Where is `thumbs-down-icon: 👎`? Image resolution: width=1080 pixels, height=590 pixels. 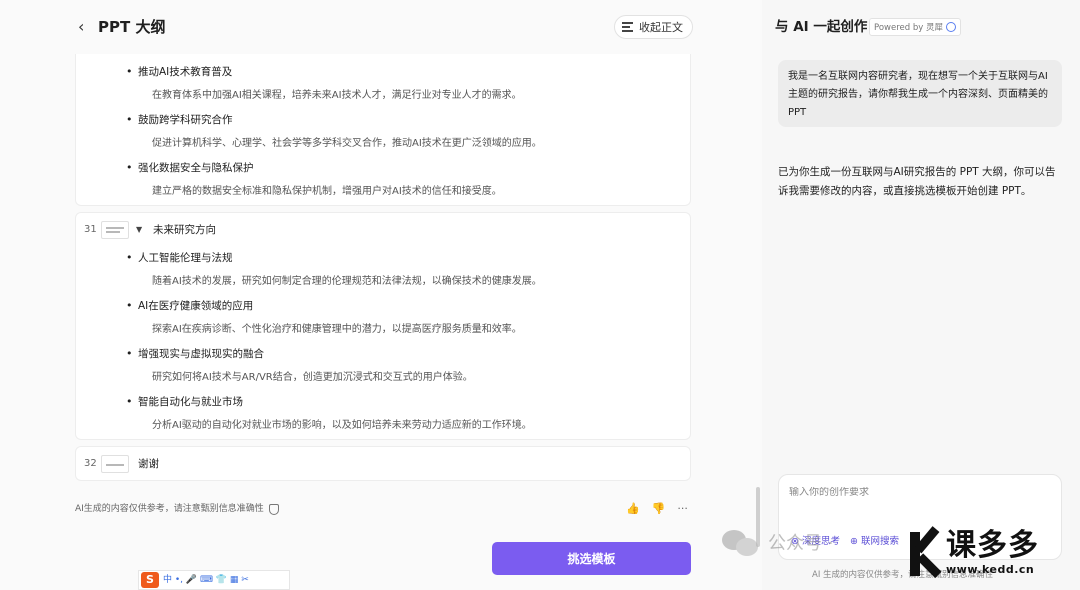 thumbs-down-icon: 👎 is located at coordinates (659, 508).